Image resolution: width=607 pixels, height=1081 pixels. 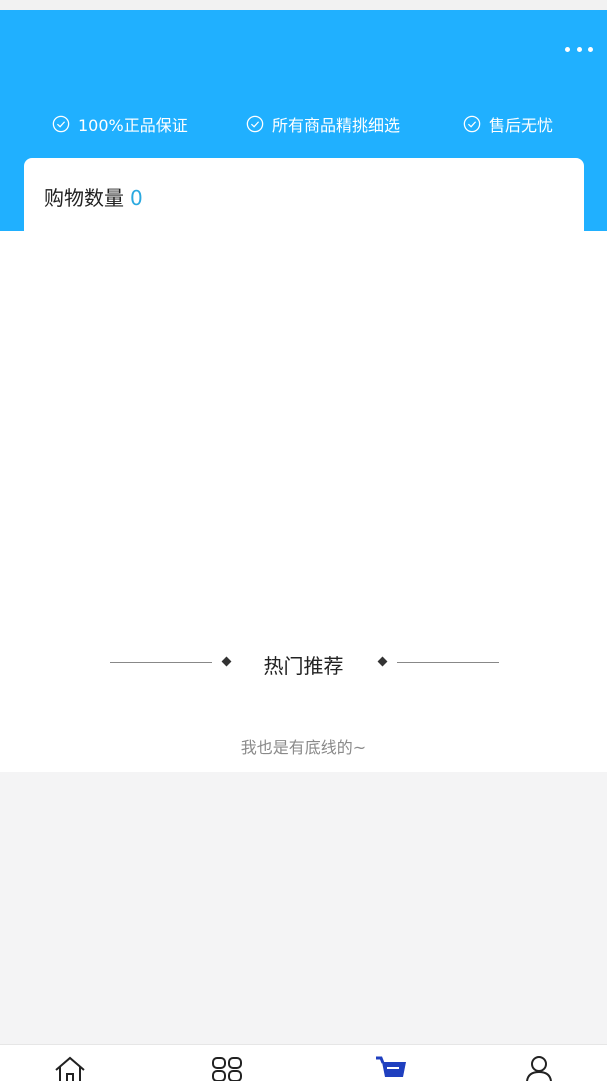 I want to click on cart-icon, so click(x=391, y=1066).